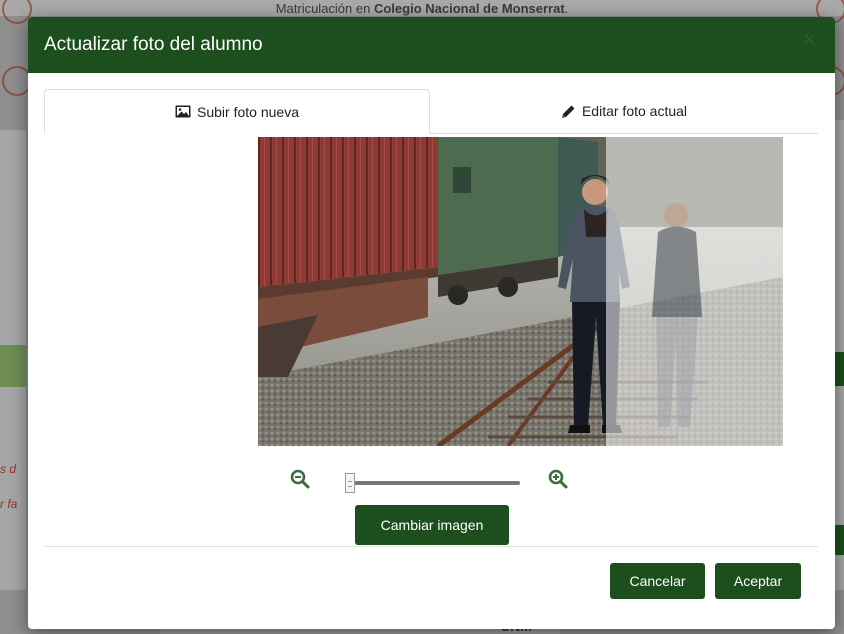 The image size is (844, 634). I want to click on background-text: r fa, so click(9, 504).